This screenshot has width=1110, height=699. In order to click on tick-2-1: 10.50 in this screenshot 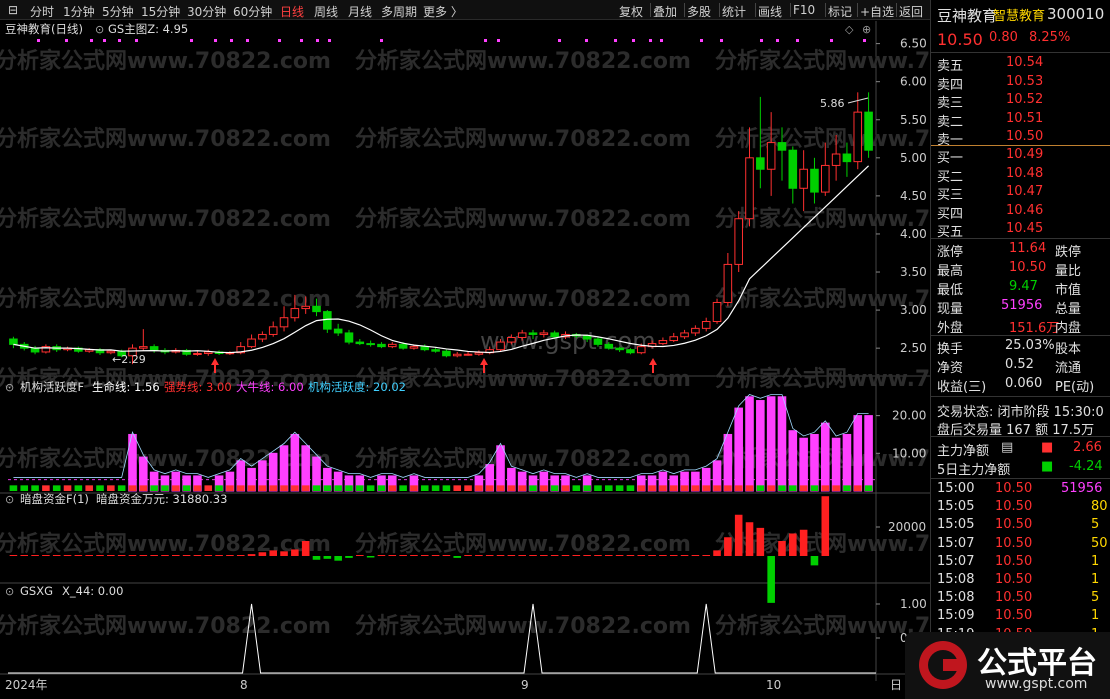, I will do `click(1014, 525)`.